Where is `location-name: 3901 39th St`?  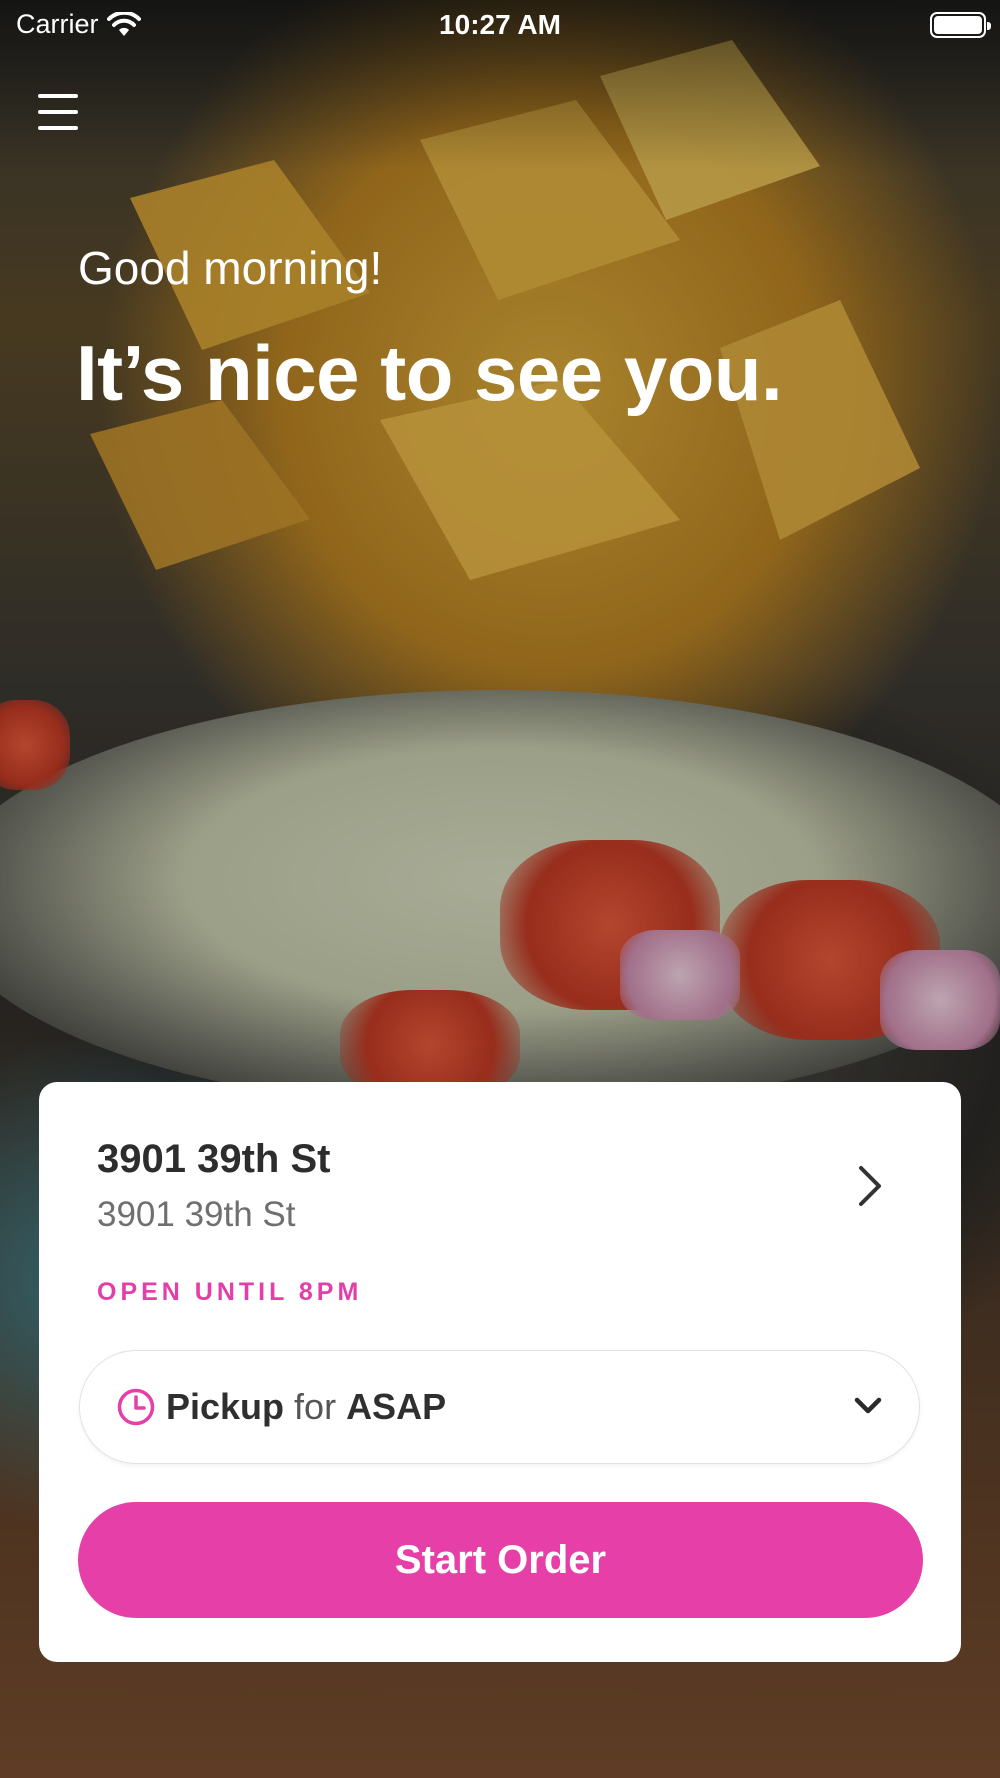 location-name: 3901 39th St is located at coordinates (214, 1159).